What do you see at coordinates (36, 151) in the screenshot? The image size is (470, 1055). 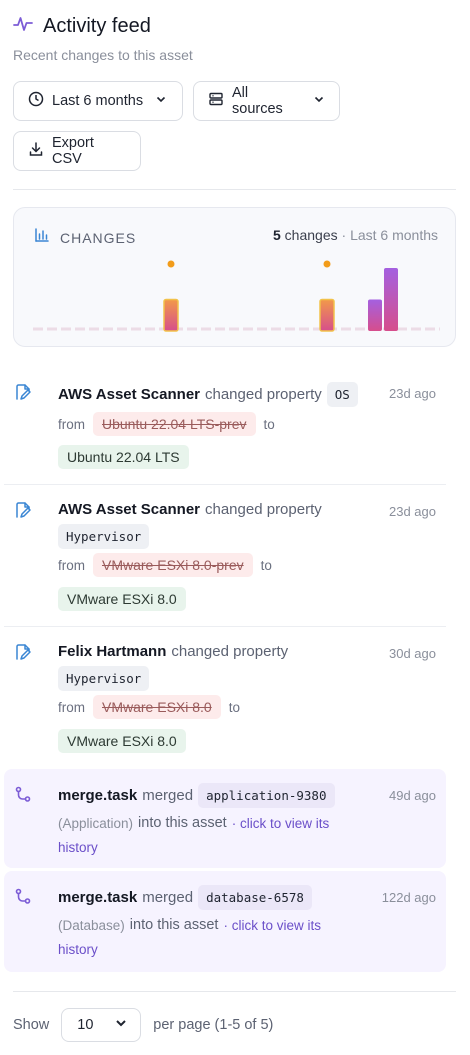 I see `download-icon` at bounding box center [36, 151].